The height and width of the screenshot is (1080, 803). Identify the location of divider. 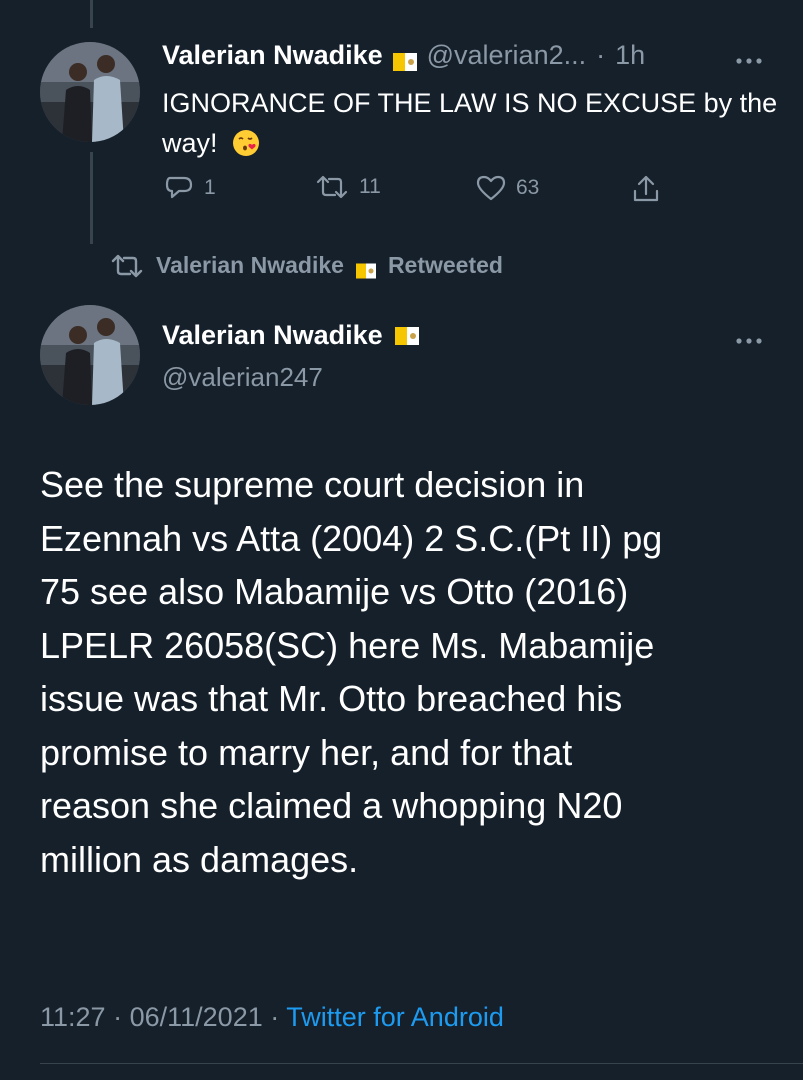
(421, 1063).